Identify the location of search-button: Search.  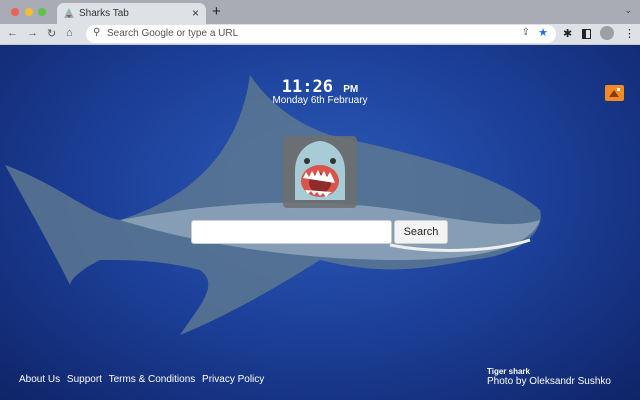
(421, 232).